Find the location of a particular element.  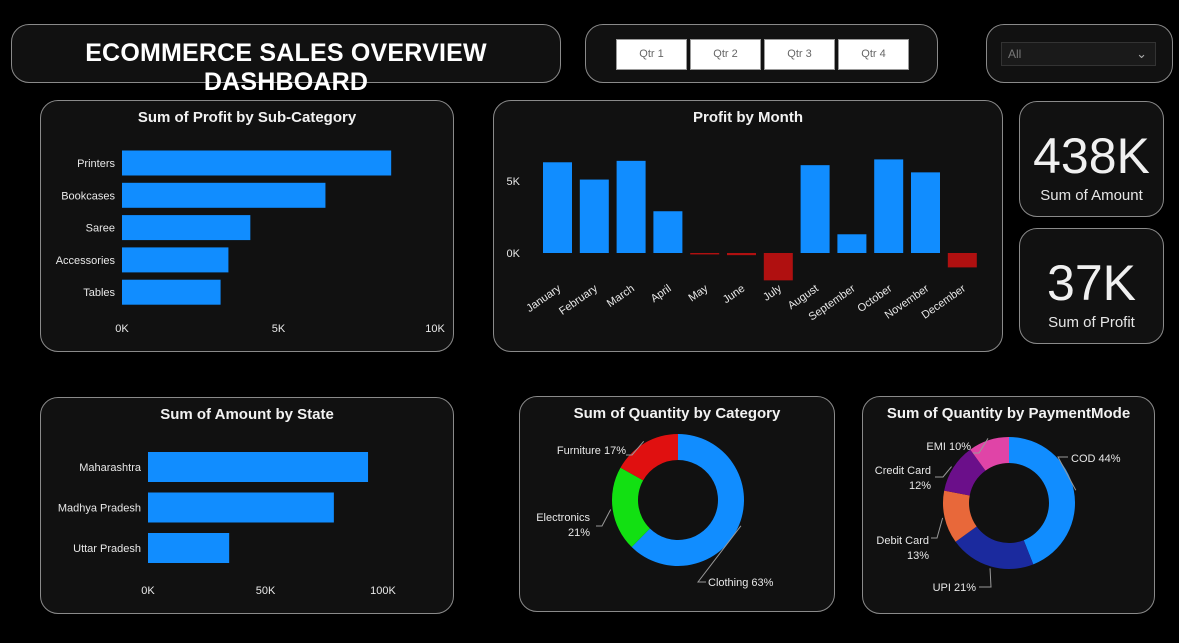

month-label: May is located at coordinates (699, 293).